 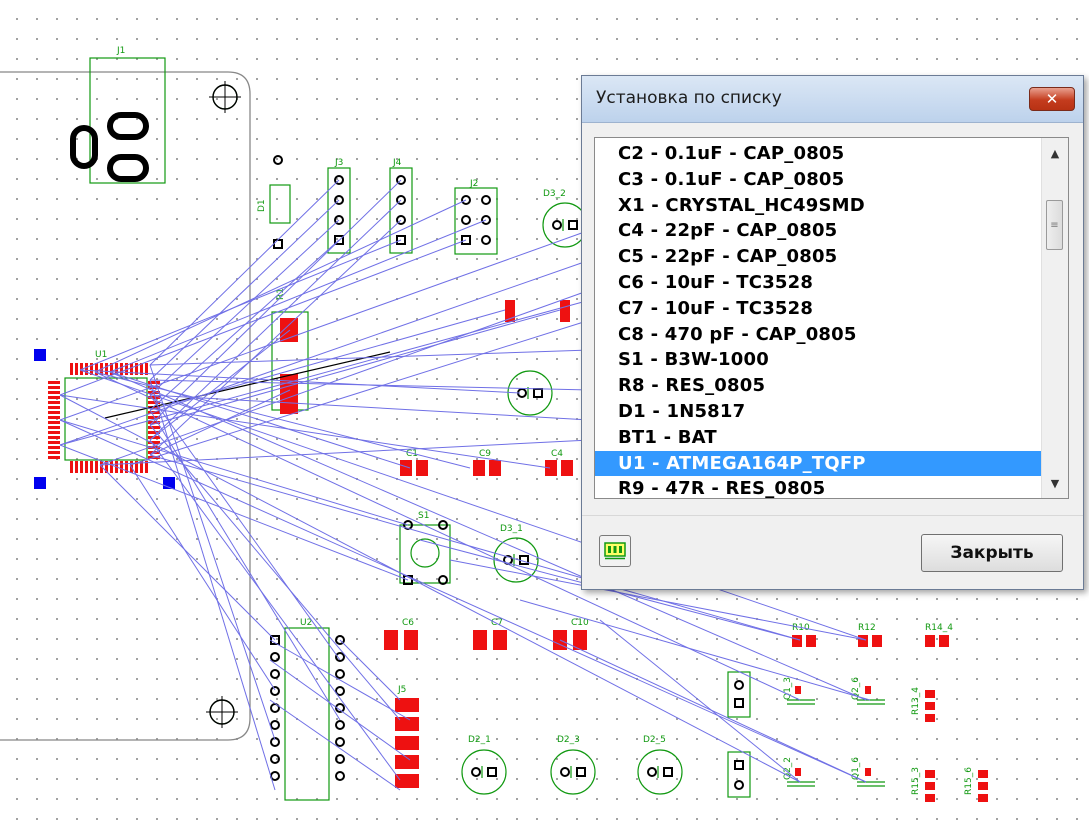 I want to click on close-icon: ✕, so click(x=1052, y=99).